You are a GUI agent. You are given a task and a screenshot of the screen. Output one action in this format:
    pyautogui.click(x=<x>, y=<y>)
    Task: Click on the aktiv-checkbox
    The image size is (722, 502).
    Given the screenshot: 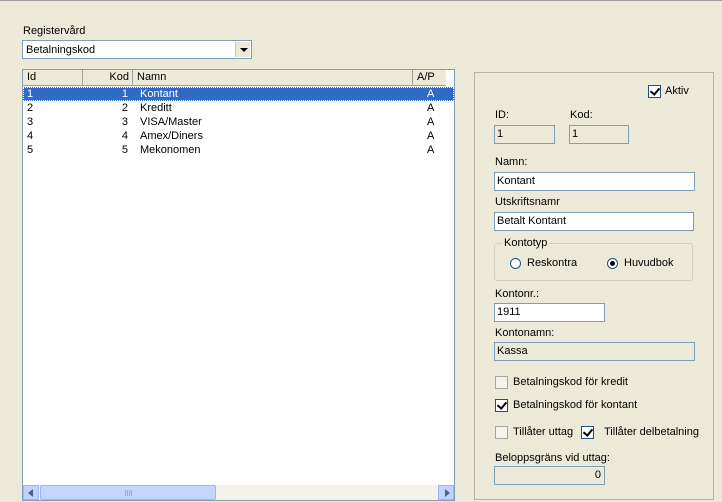 What is the action you would take?
    pyautogui.click(x=654, y=91)
    